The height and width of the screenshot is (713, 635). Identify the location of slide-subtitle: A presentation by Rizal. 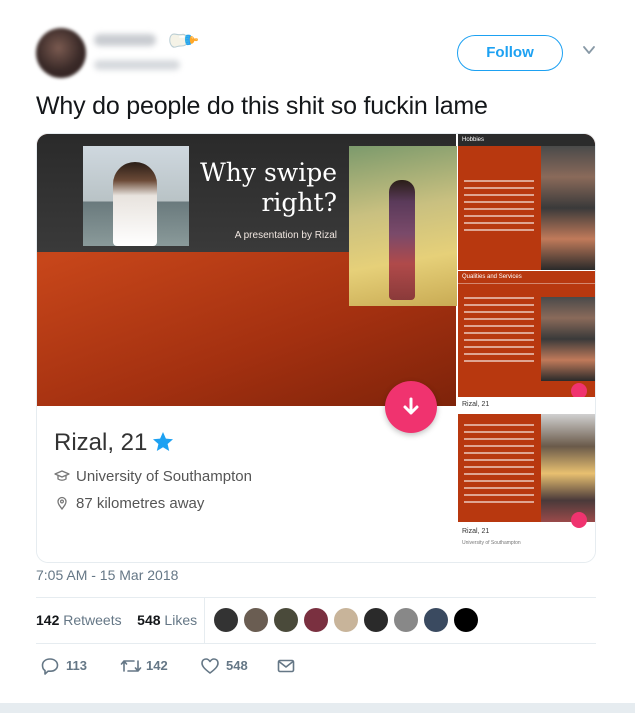
(285, 235).